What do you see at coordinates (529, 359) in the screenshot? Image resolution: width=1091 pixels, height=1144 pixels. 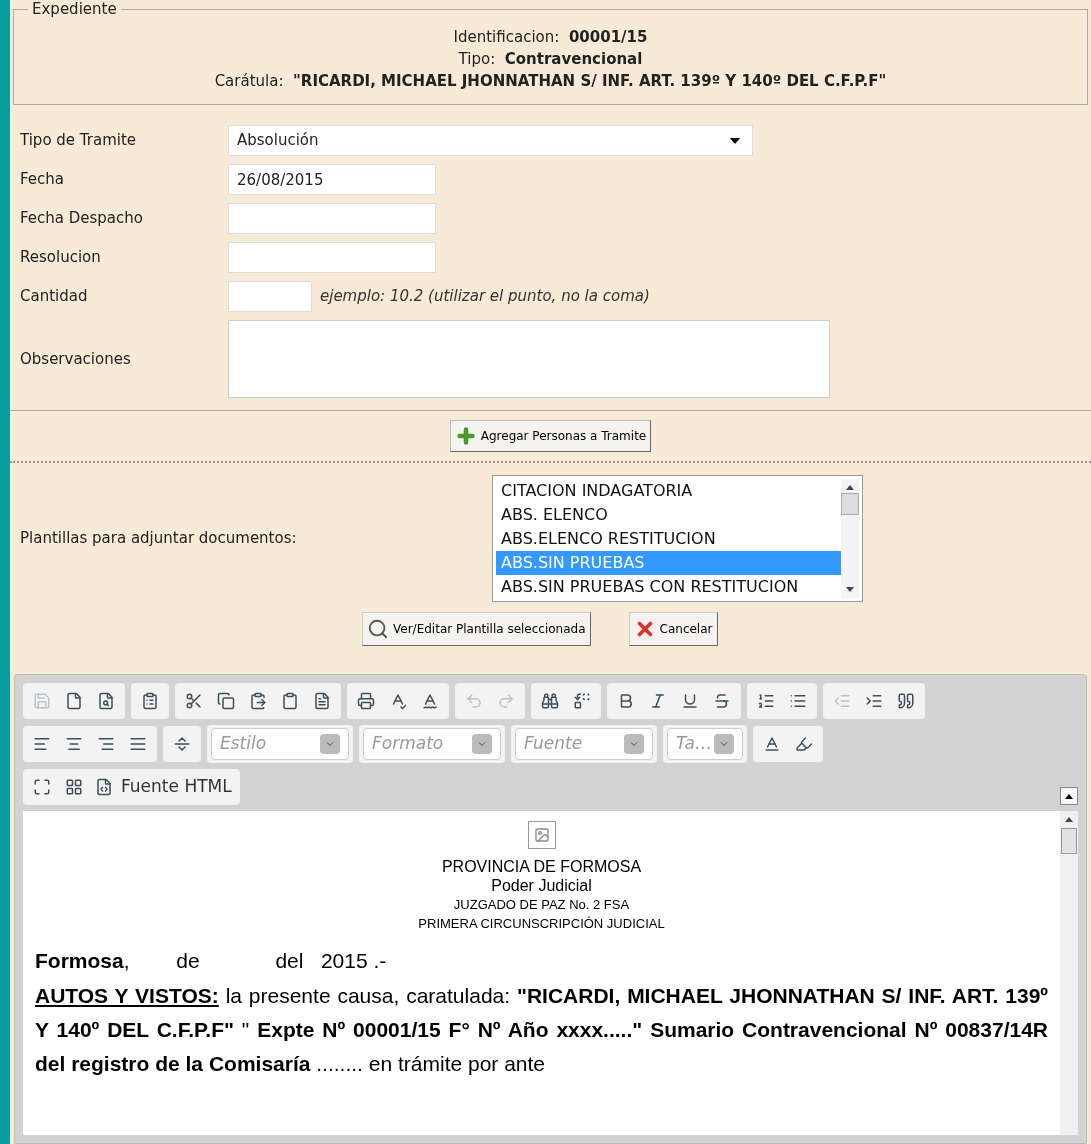 I see `textarea-field` at bounding box center [529, 359].